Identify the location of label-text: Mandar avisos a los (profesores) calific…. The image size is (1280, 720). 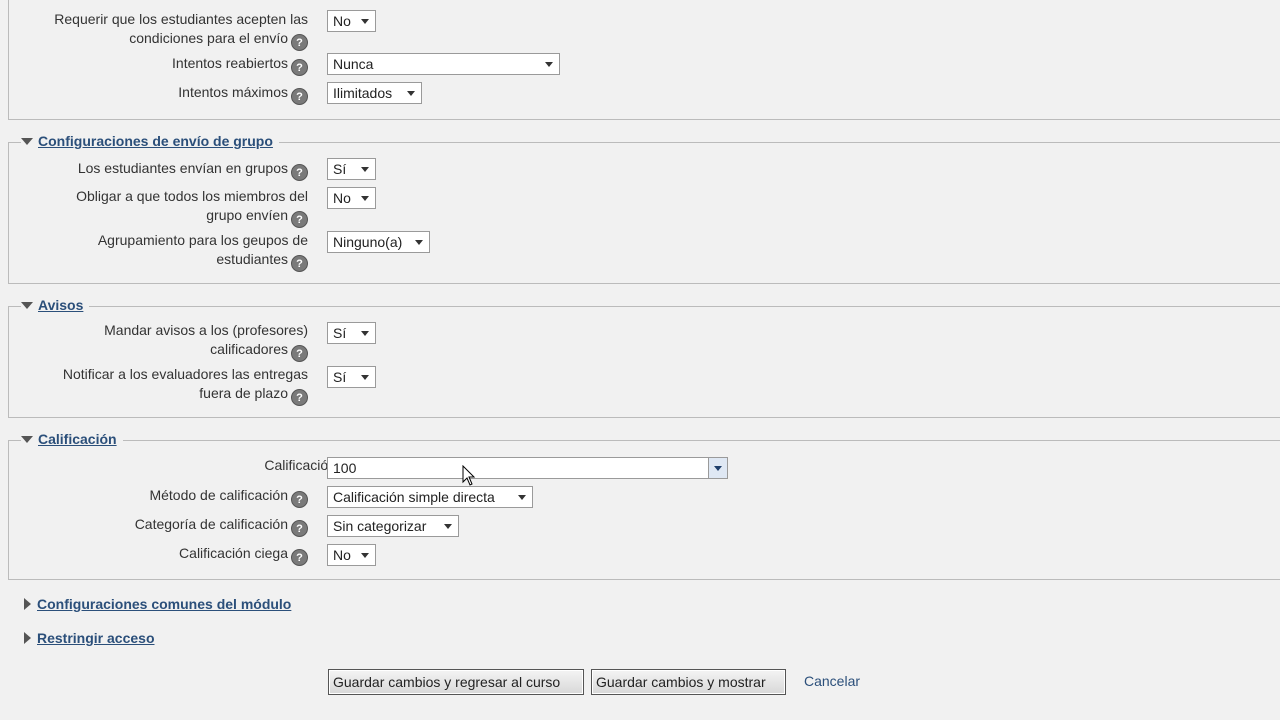
(206, 339).